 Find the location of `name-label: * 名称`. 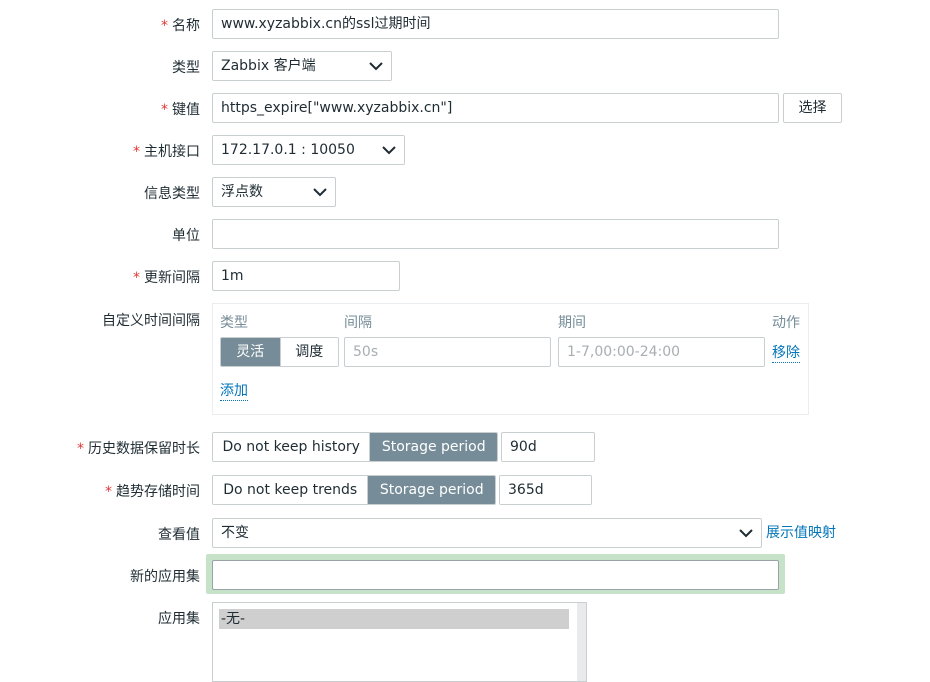

name-label: * 名称 is located at coordinates (180, 26).